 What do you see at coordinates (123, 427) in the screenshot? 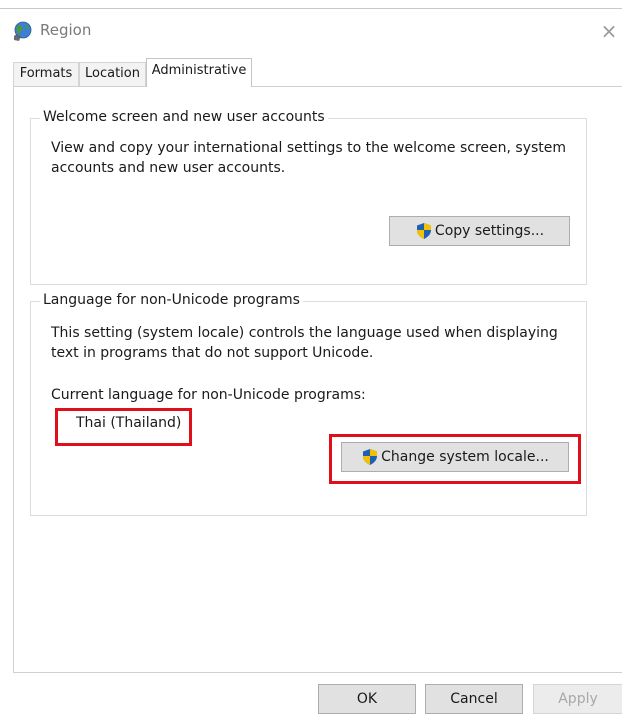
I see `current-language-highlight` at bounding box center [123, 427].